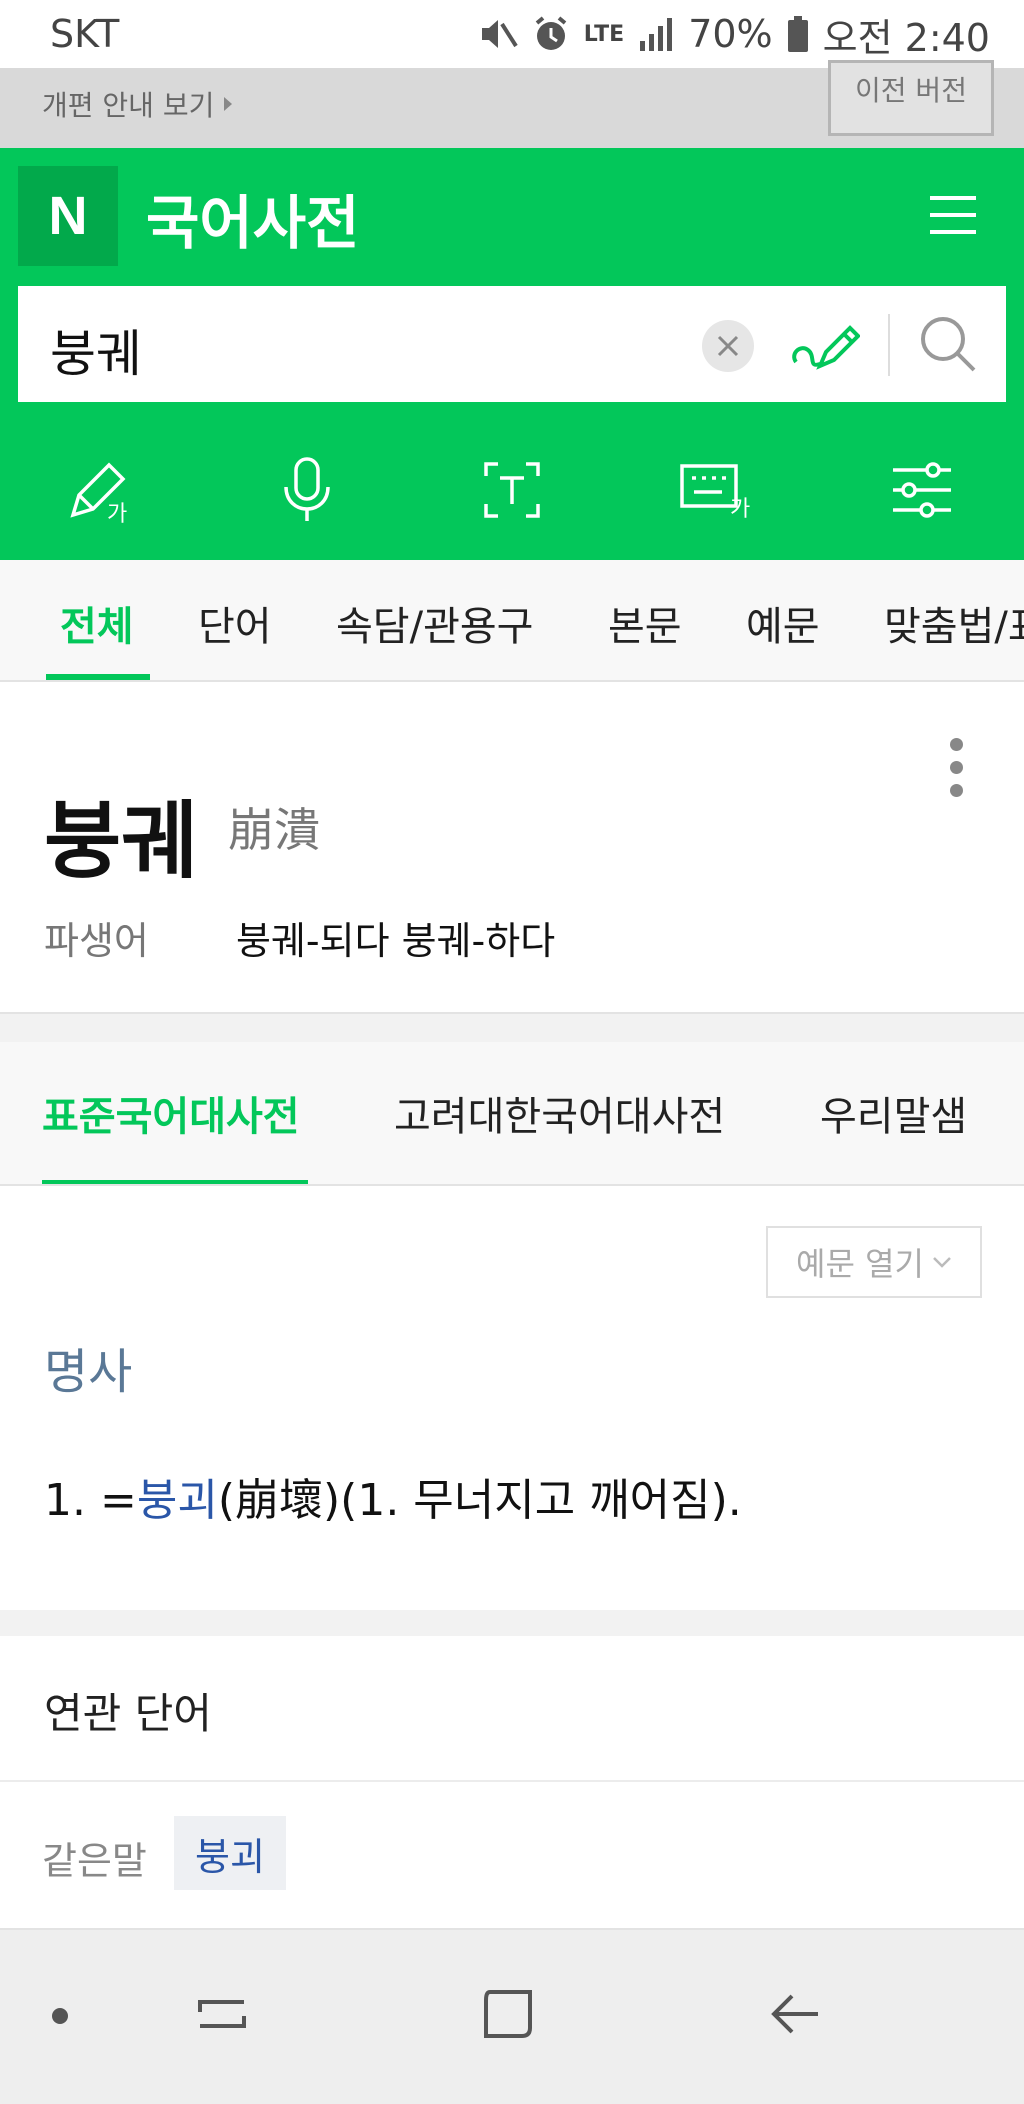 The image size is (1024, 2104). What do you see at coordinates (797, 34) in the screenshot?
I see `battery-icon` at bounding box center [797, 34].